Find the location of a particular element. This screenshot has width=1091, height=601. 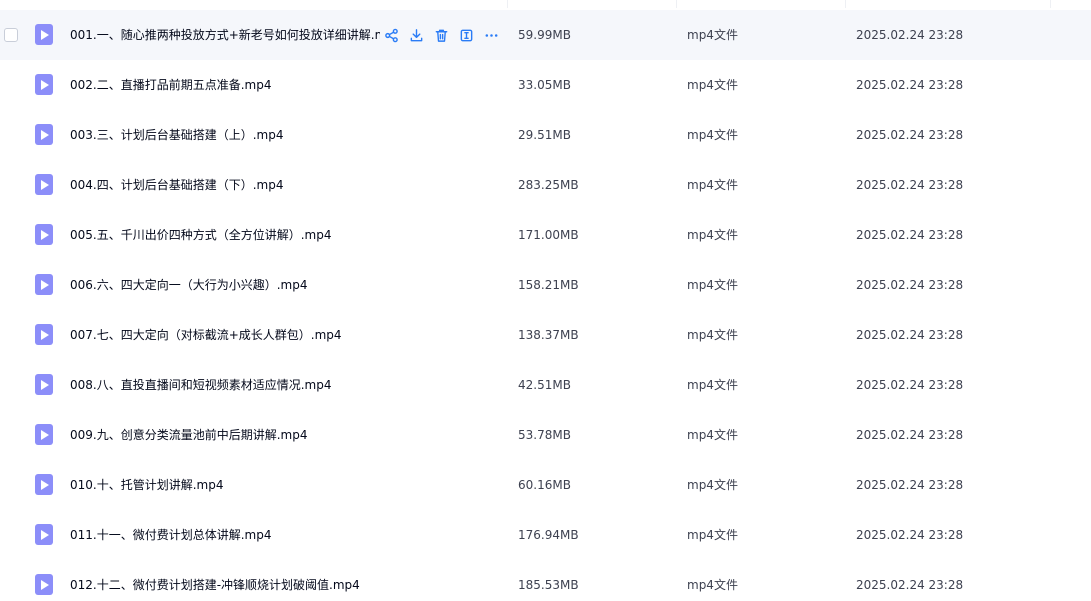

file-size: 283.25MB is located at coordinates (548, 185).